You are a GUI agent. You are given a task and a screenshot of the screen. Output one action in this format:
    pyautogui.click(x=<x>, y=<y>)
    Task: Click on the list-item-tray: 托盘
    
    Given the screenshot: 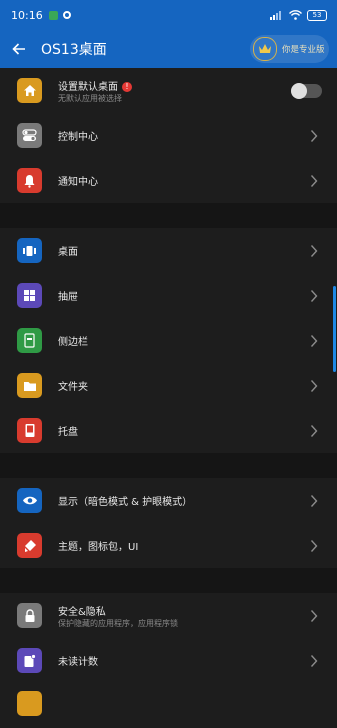 What is the action you would take?
    pyautogui.click(x=168, y=430)
    